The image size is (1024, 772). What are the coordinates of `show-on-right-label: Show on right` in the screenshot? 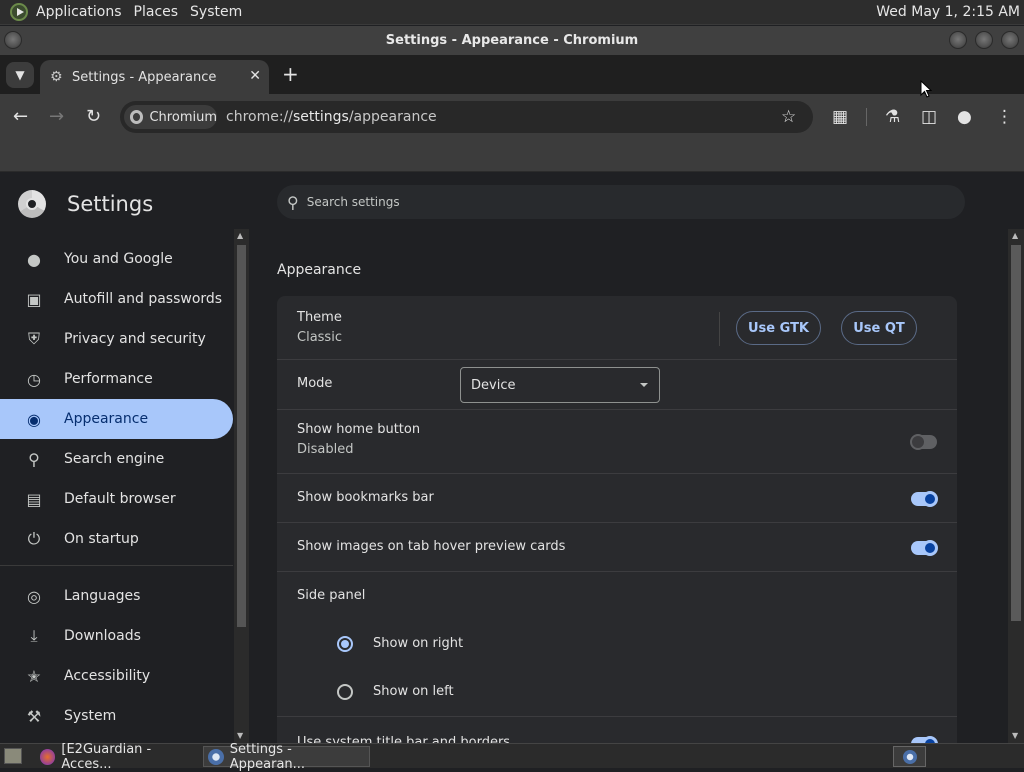 It's located at (418, 643).